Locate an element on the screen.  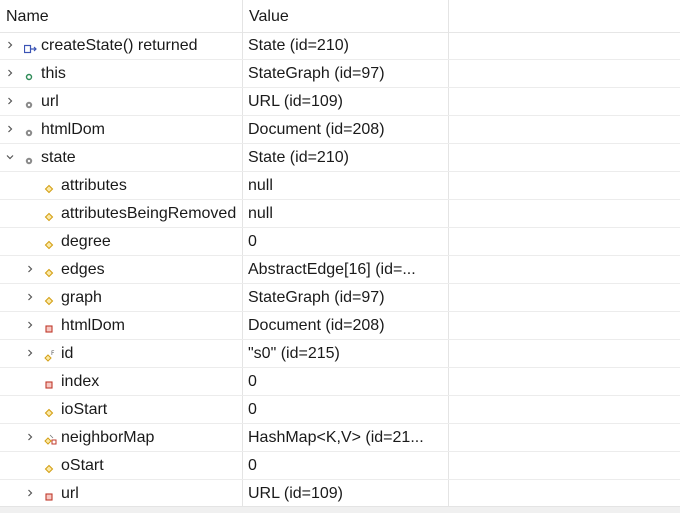
final-field-icon: F is located at coordinates (49, 355).